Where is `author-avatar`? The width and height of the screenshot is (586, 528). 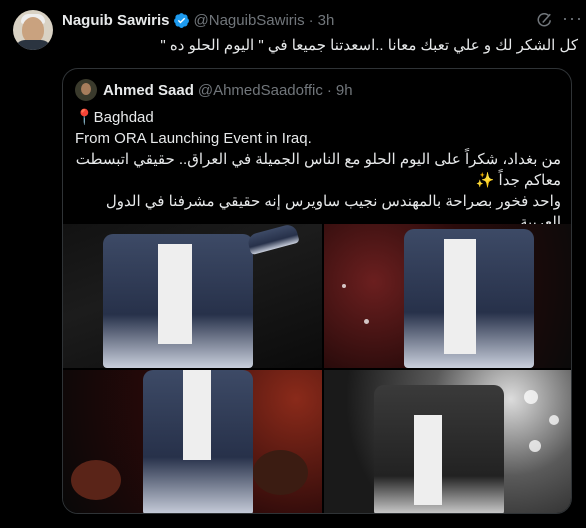
author-avatar is located at coordinates (33, 30).